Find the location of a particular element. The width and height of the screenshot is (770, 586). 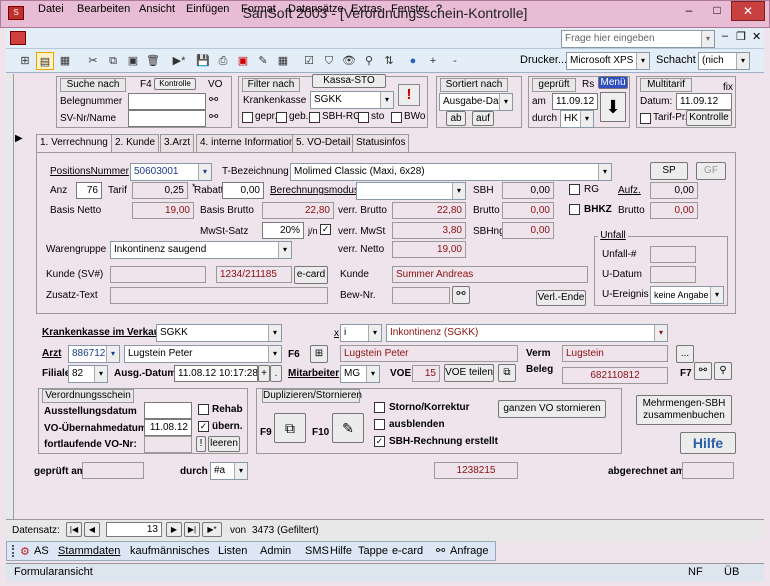

bottom-hilfe: Hilfe is located at coordinates (341, 551).